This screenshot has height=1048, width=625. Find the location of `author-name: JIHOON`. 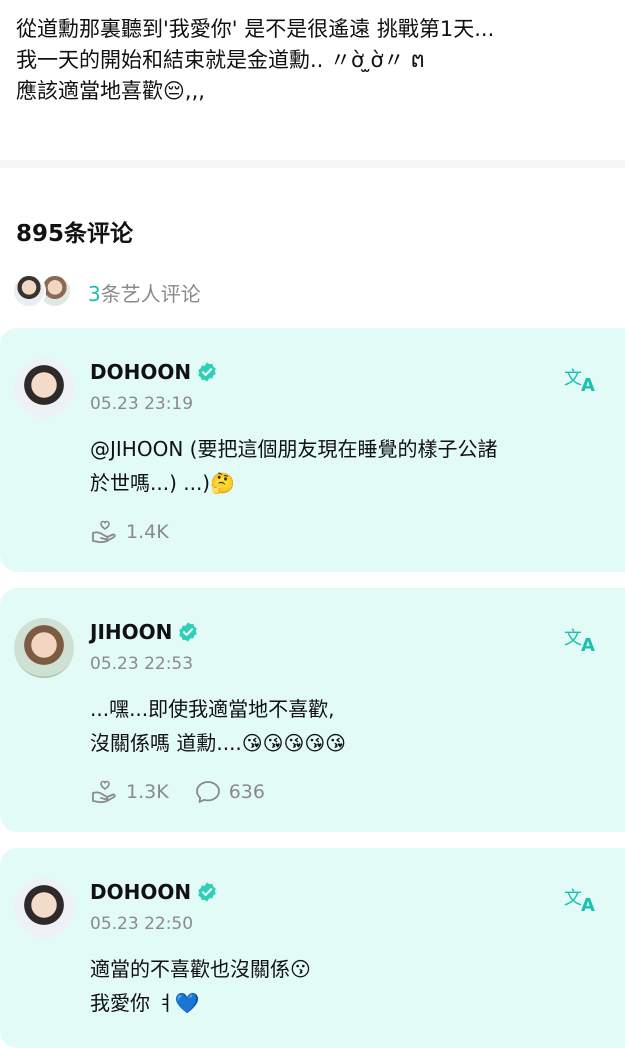

author-name: JIHOON is located at coordinates (131, 632).